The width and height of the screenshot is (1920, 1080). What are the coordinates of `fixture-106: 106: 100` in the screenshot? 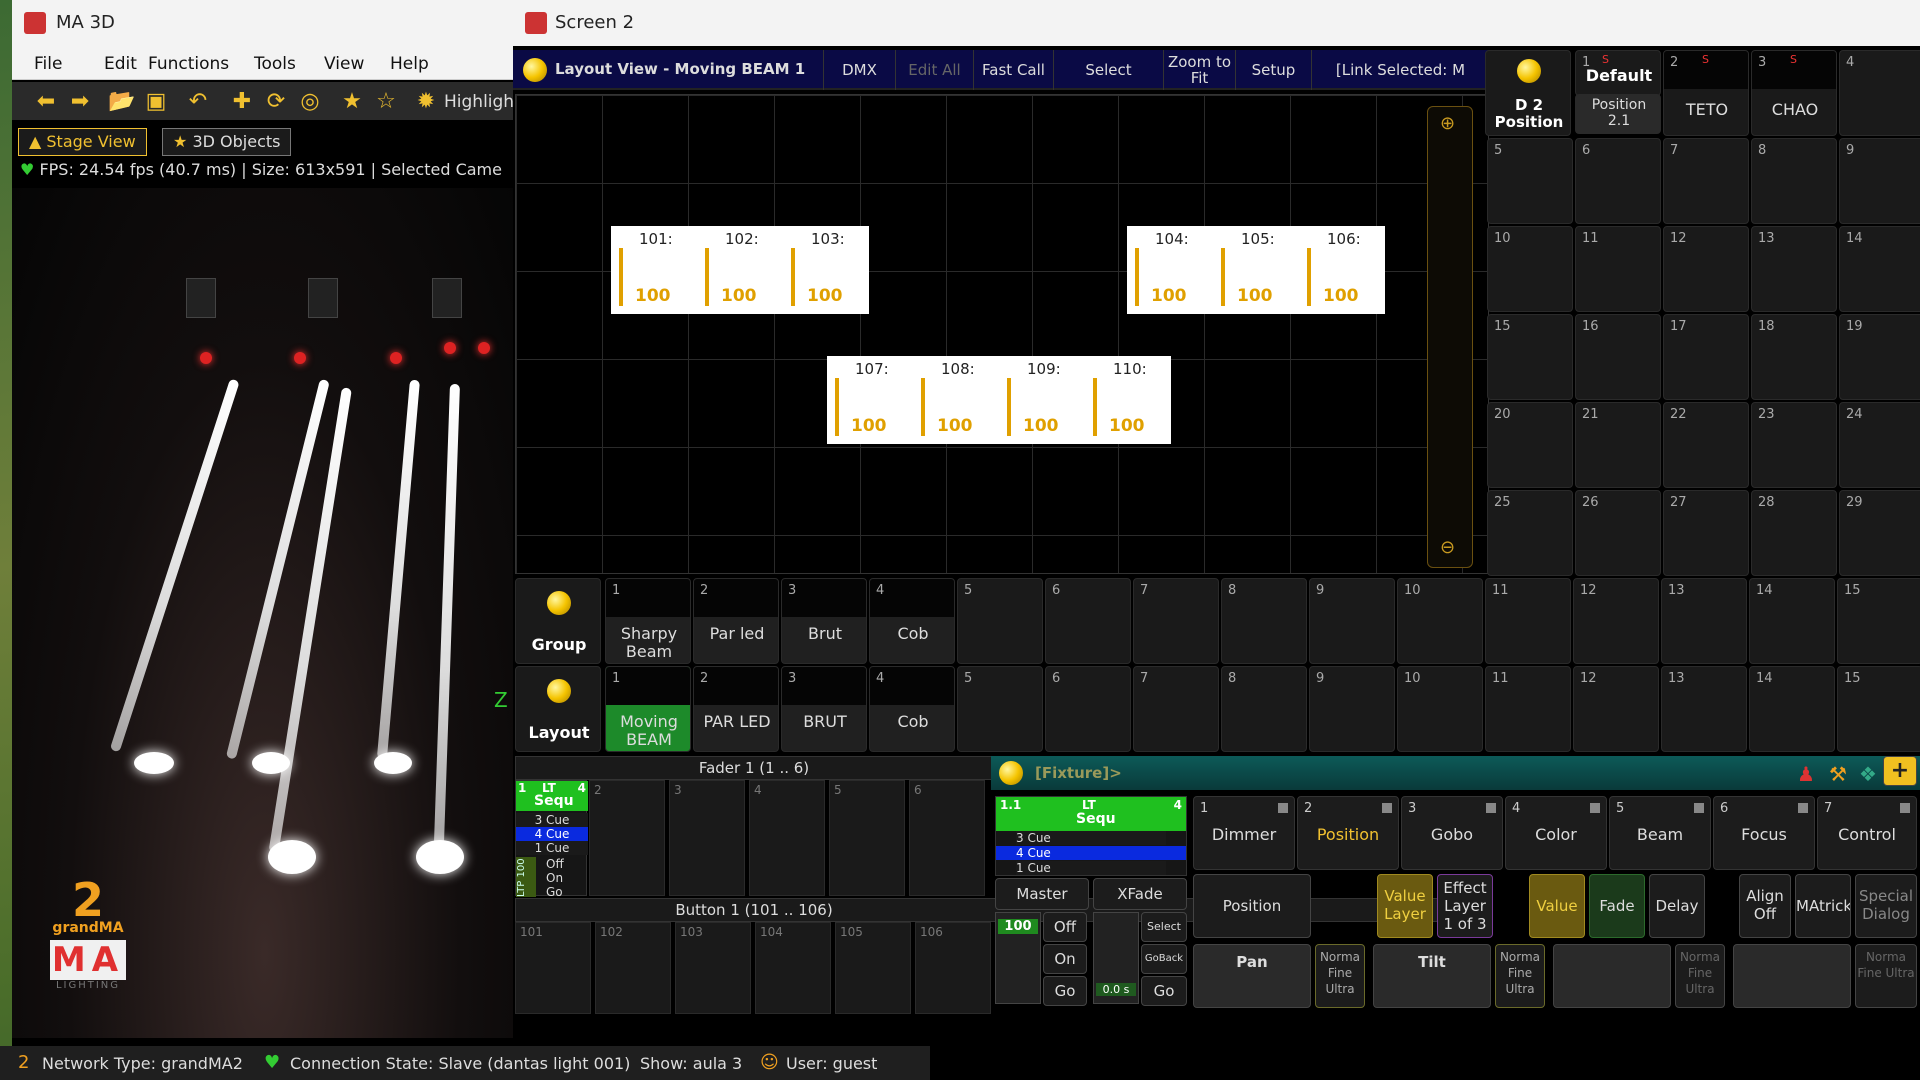 It's located at (1342, 270).